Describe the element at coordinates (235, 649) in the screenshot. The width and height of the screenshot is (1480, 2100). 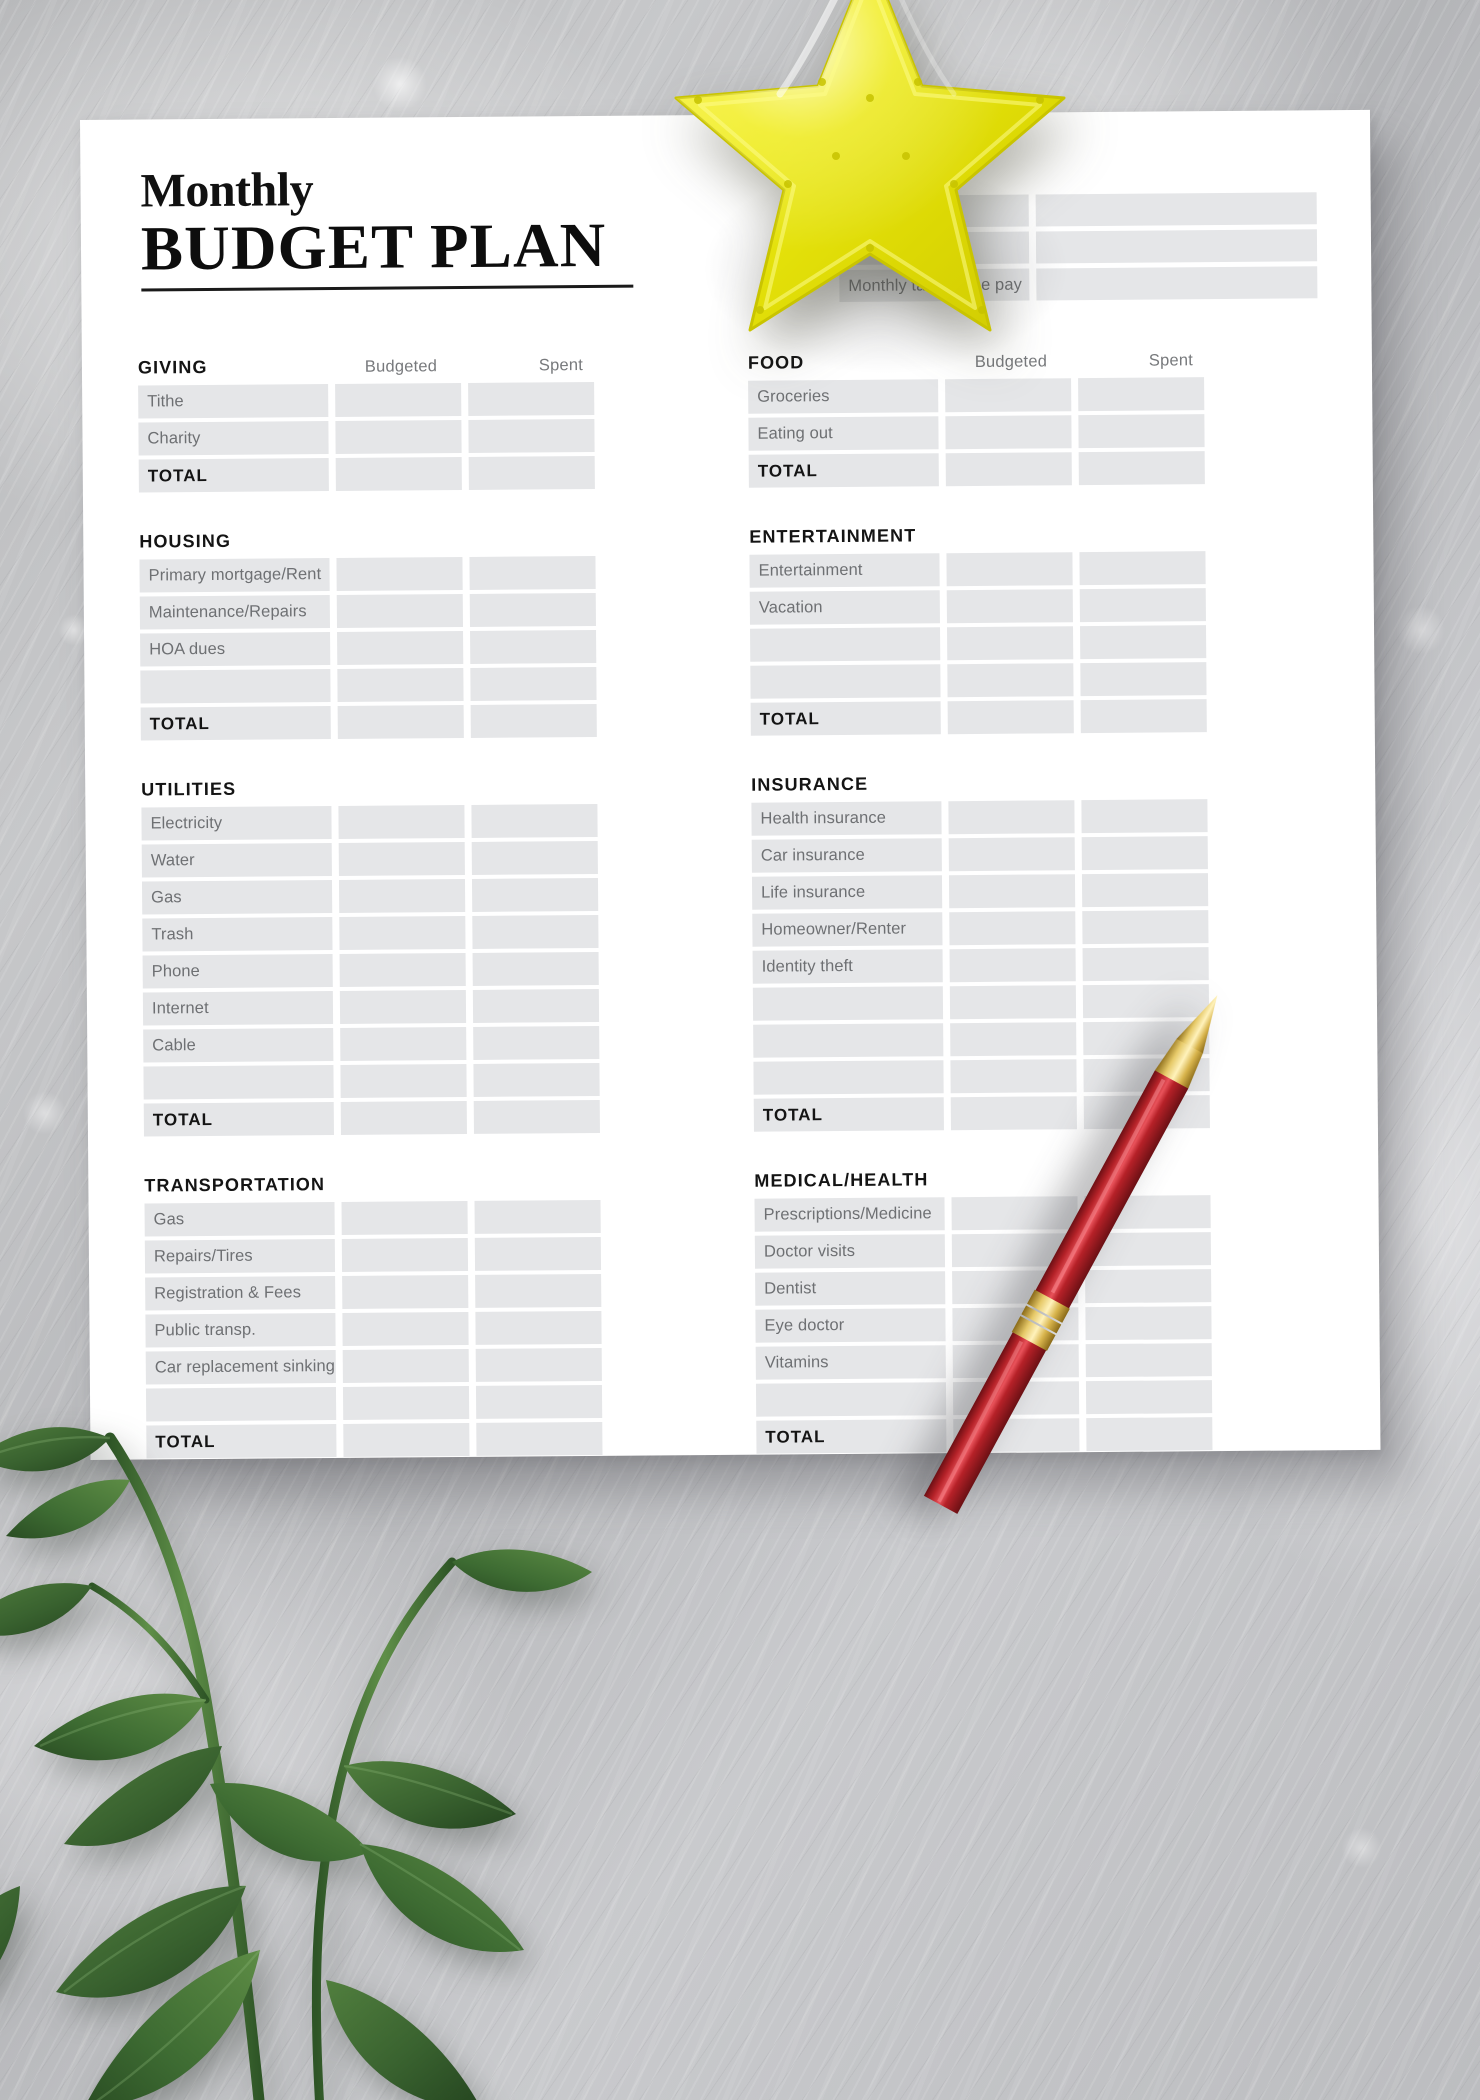
I see `row-label: HOA dues` at that location.